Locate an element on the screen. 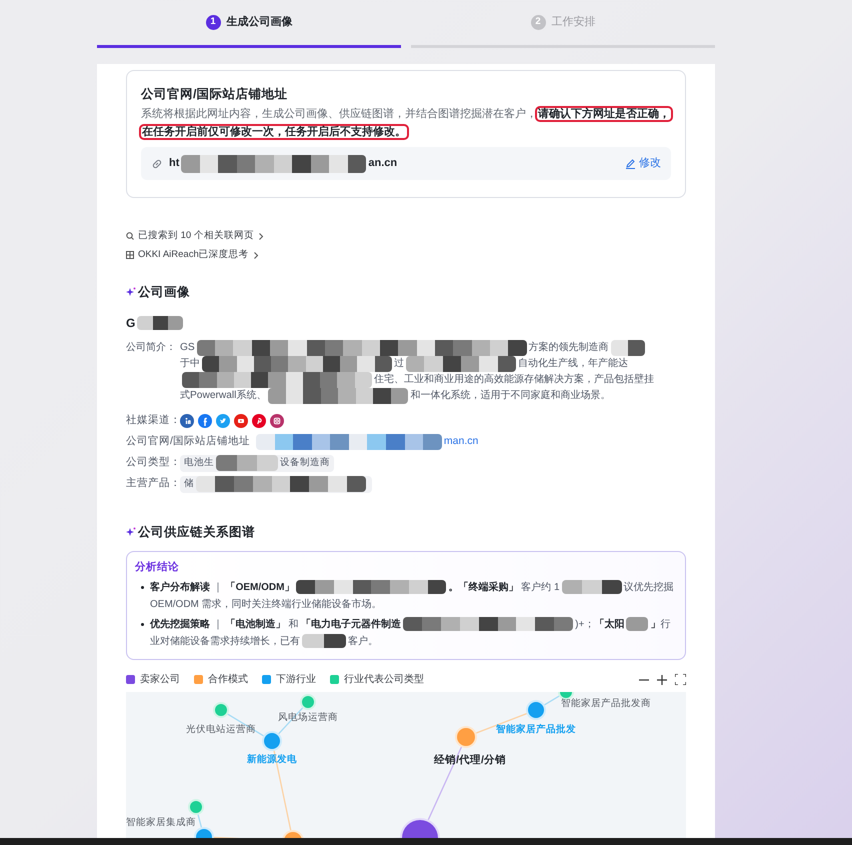 The image size is (852, 845). pencil-icon is located at coordinates (630, 163).